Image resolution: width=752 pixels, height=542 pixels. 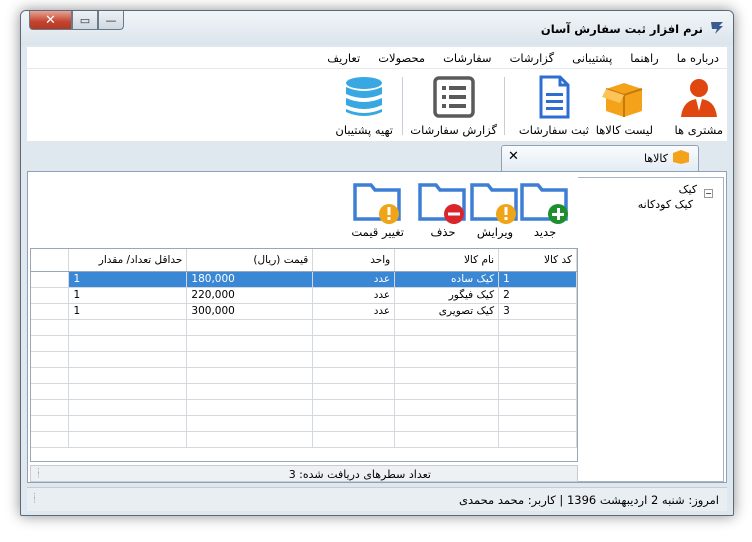 I want to click on table-cell: 300,000, so click(x=250, y=311).